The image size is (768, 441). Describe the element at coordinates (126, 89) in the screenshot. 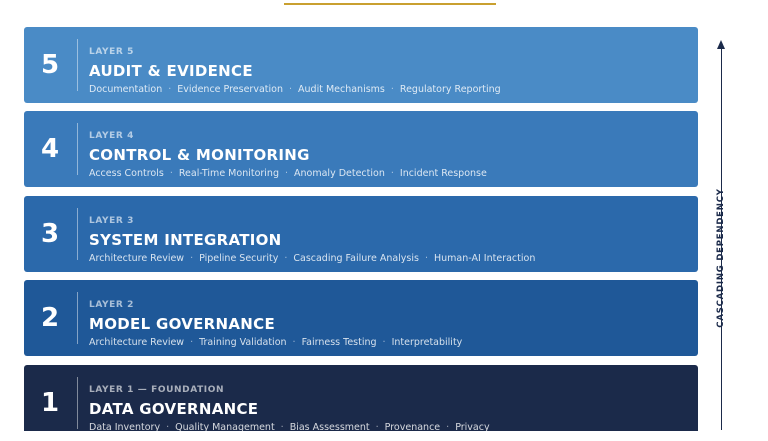

I see `layer-item: Documentation` at that location.